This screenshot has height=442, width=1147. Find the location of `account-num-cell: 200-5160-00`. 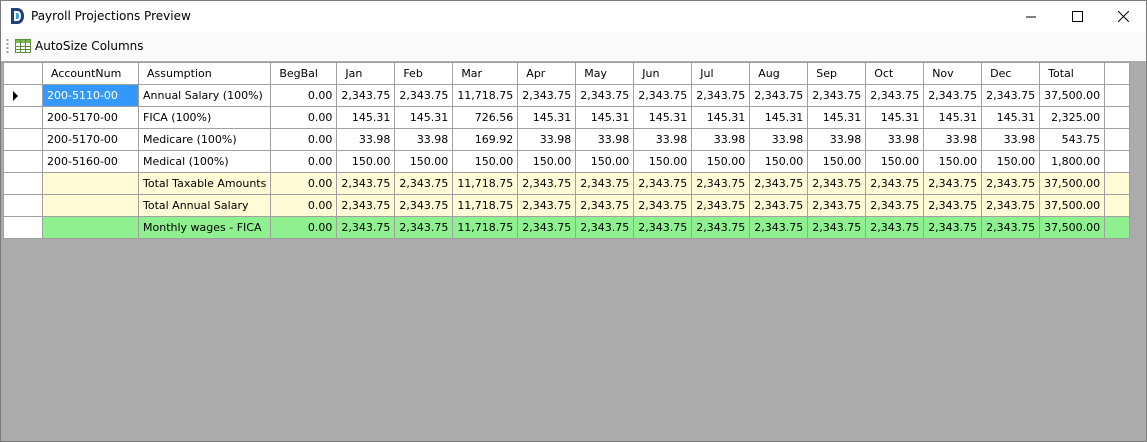

account-num-cell: 200-5160-00 is located at coordinates (90, 161).